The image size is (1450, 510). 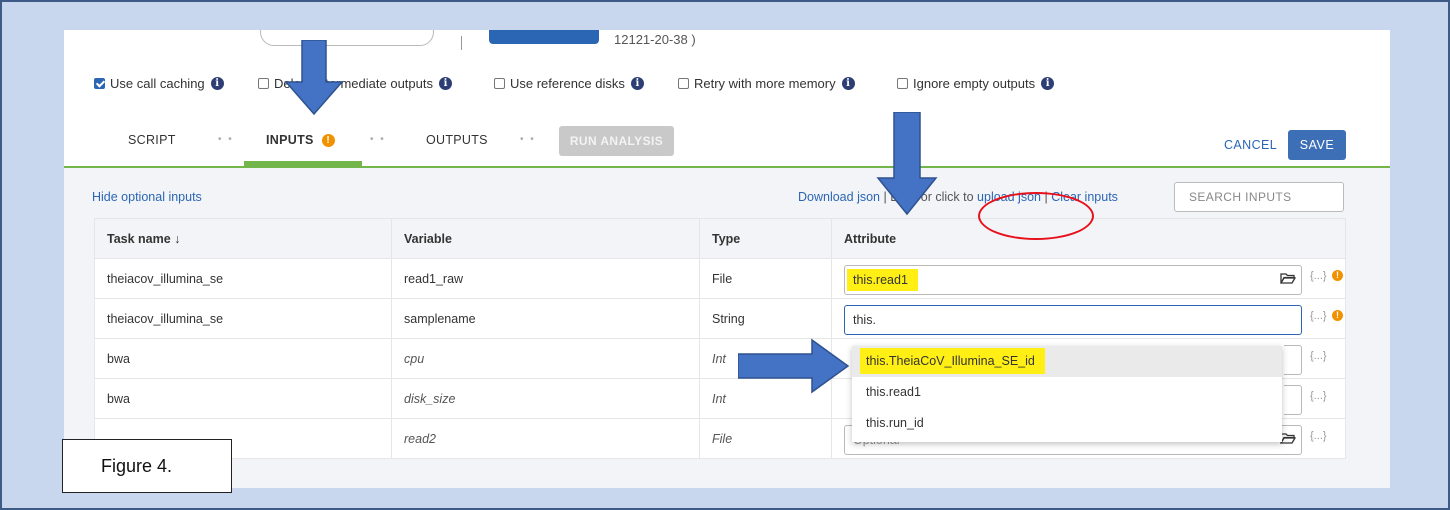 What do you see at coordinates (1067, 361) in the screenshot?
I see `autocomplete-option: this.TheiaCoV_Illumina_SE_id` at bounding box center [1067, 361].